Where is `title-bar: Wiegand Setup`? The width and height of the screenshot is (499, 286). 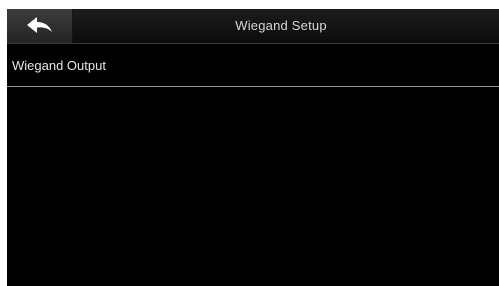
title-bar: Wiegand Setup is located at coordinates (253, 26).